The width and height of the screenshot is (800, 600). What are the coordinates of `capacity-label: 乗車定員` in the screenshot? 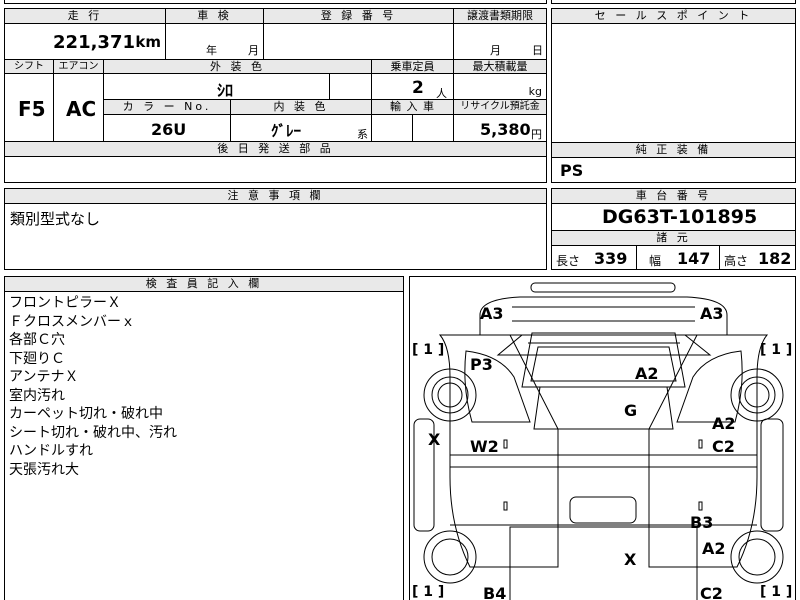 It's located at (412, 66).